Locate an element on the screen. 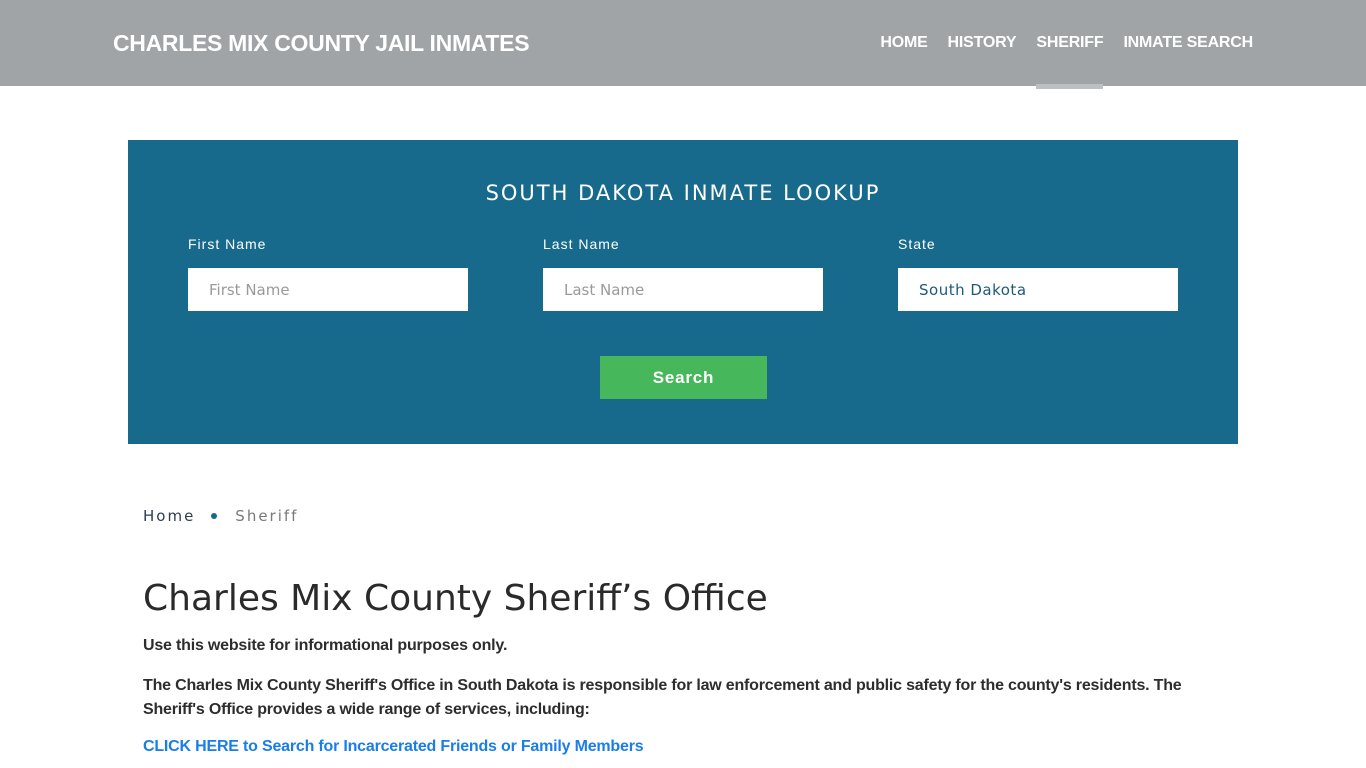 This screenshot has height=768, width=1366. nav-inmate-search: INMATE SEARCH is located at coordinates (1188, 43).